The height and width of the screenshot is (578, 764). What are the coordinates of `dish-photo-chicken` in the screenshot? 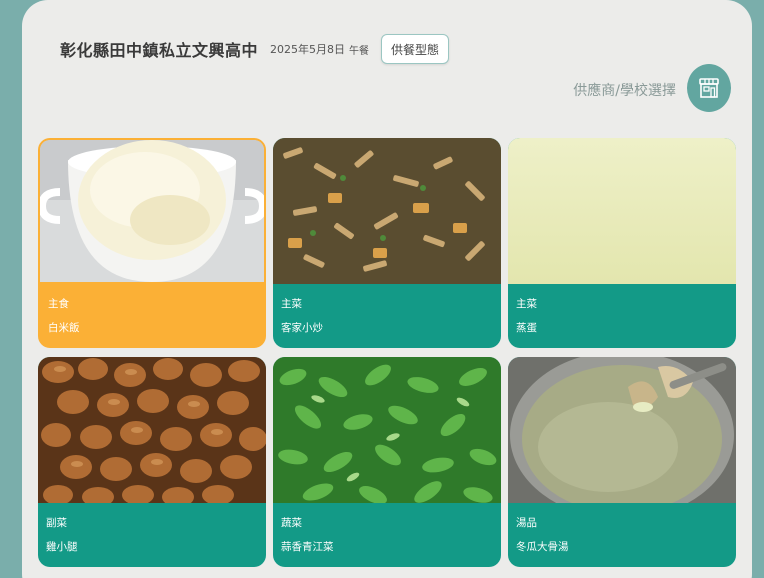 It's located at (152, 430).